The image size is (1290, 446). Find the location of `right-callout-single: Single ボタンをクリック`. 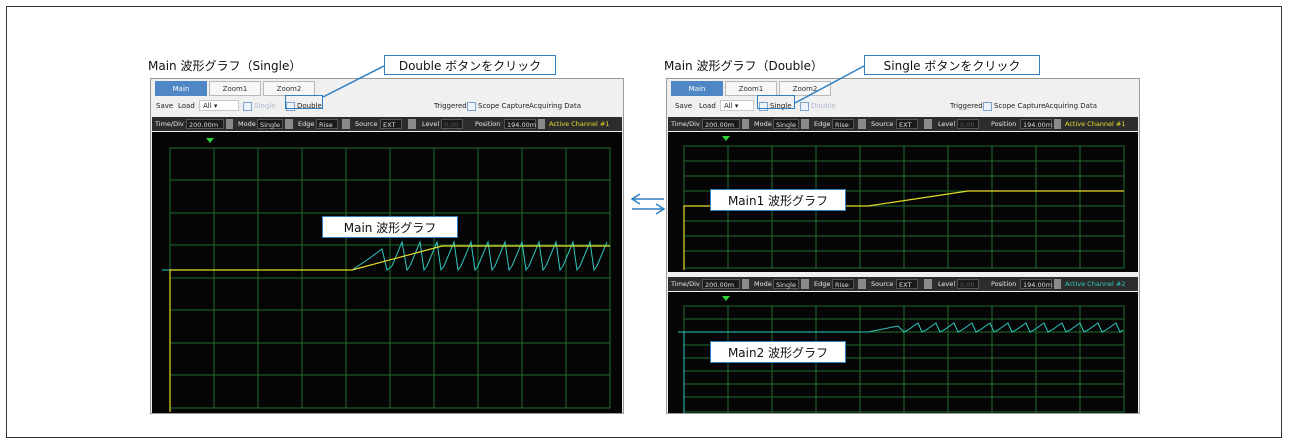

right-callout-single: Single ボタンをクリック is located at coordinates (952, 65).